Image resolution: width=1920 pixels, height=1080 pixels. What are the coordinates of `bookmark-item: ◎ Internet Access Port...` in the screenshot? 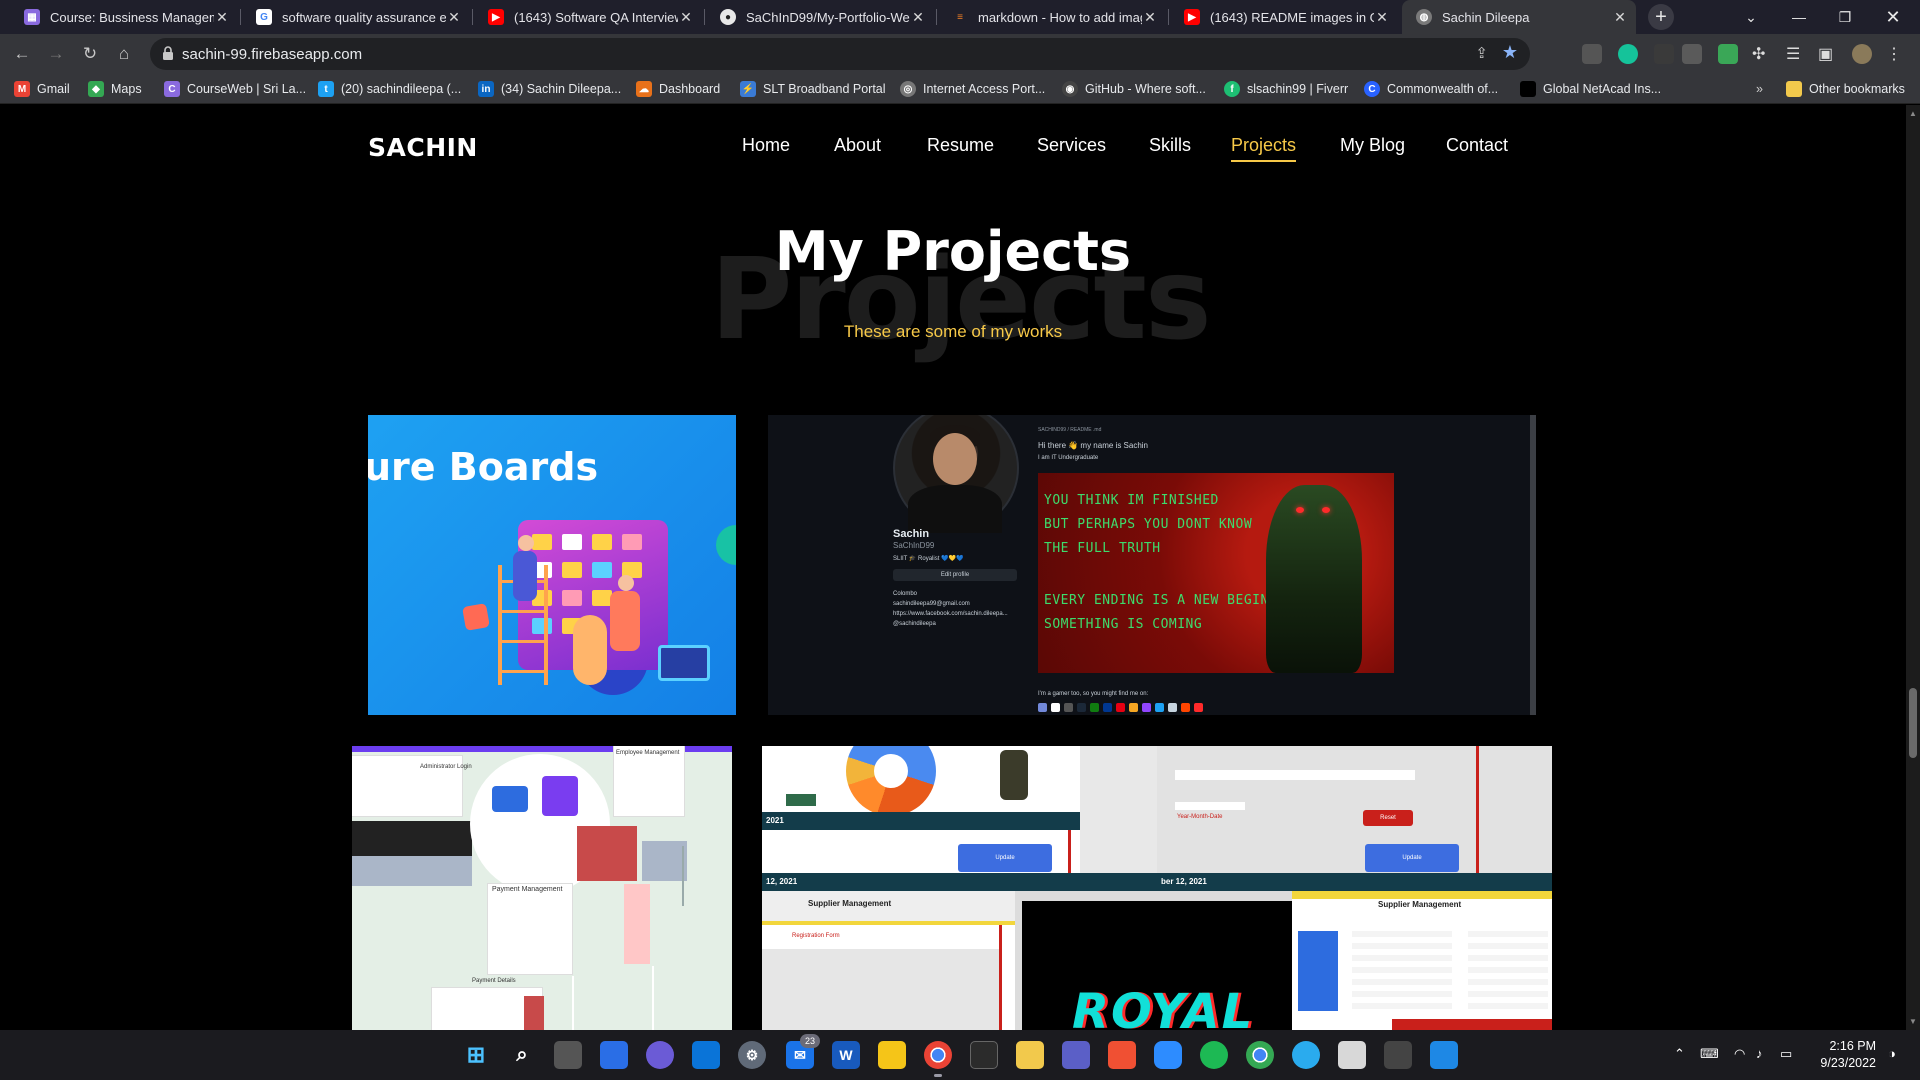 It's located at (972, 89).